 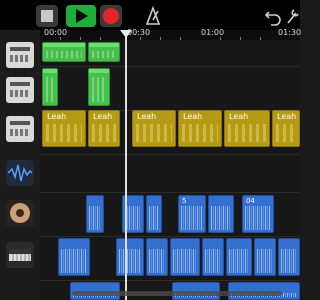 I want to click on audio-region: 5, so click(x=192, y=214).